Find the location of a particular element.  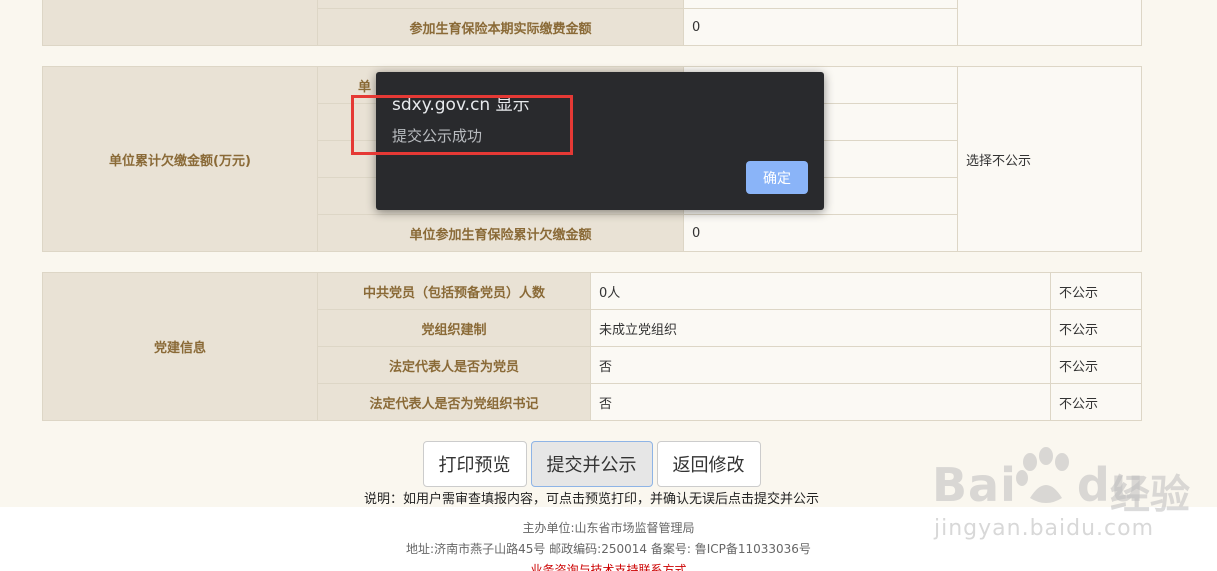

watermark-brand-cn: 经验 is located at coordinates (1150, 495).